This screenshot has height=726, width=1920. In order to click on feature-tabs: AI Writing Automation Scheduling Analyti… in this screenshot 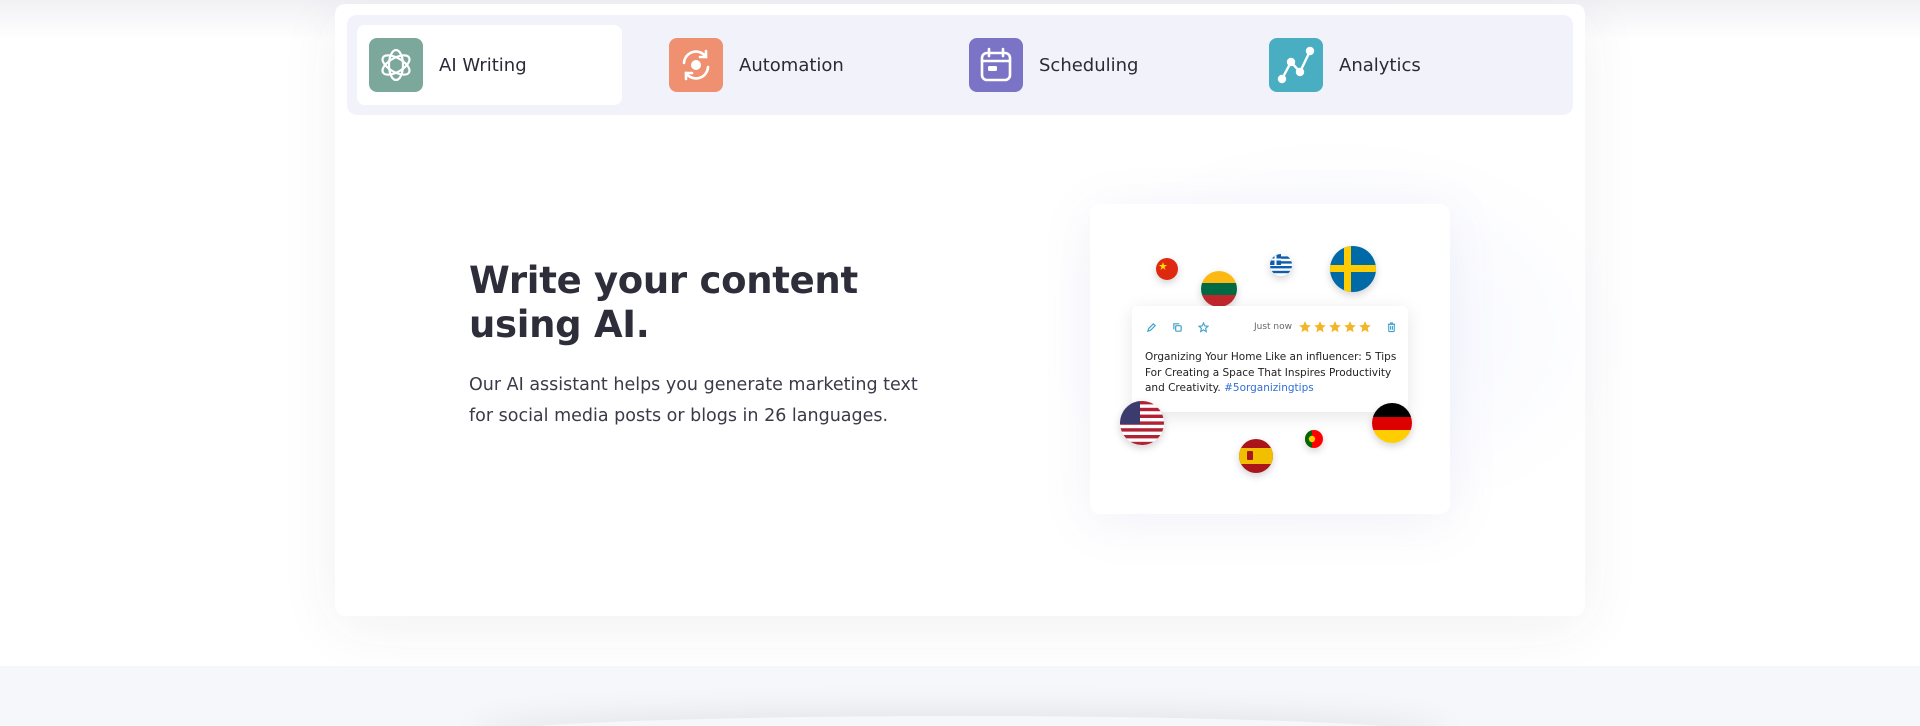, I will do `click(960, 65)`.